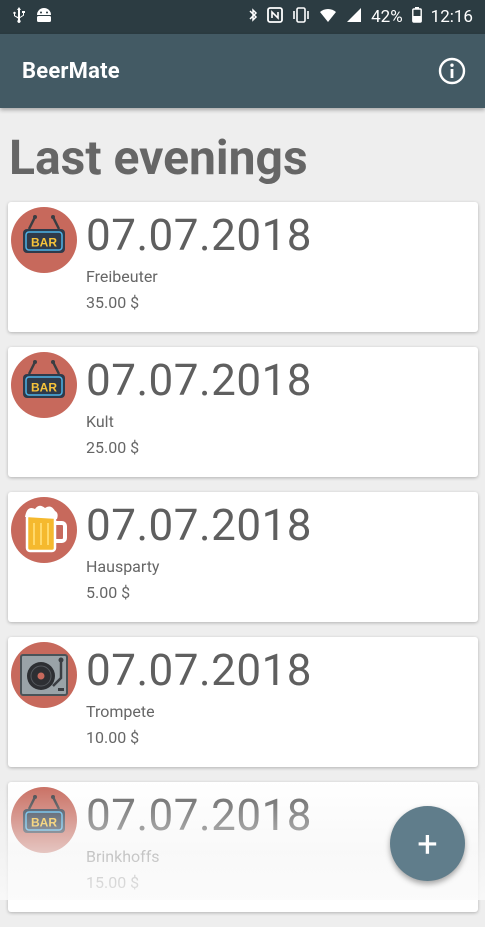 This screenshot has height=927, width=485. I want to click on evening-place: Brinkhoffs, so click(123, 856).